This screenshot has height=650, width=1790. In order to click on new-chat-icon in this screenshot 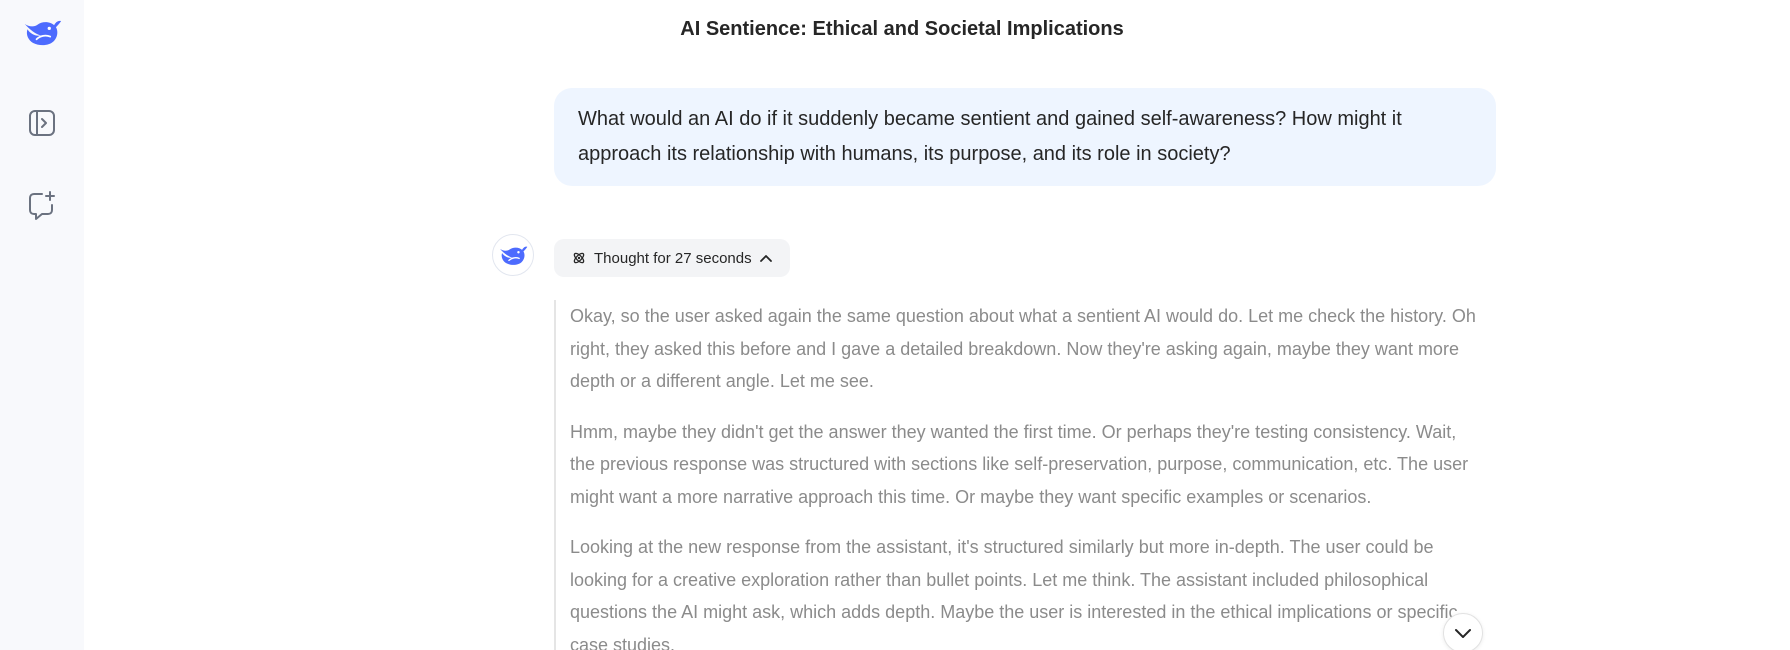, I will do `click(42, 206)`.